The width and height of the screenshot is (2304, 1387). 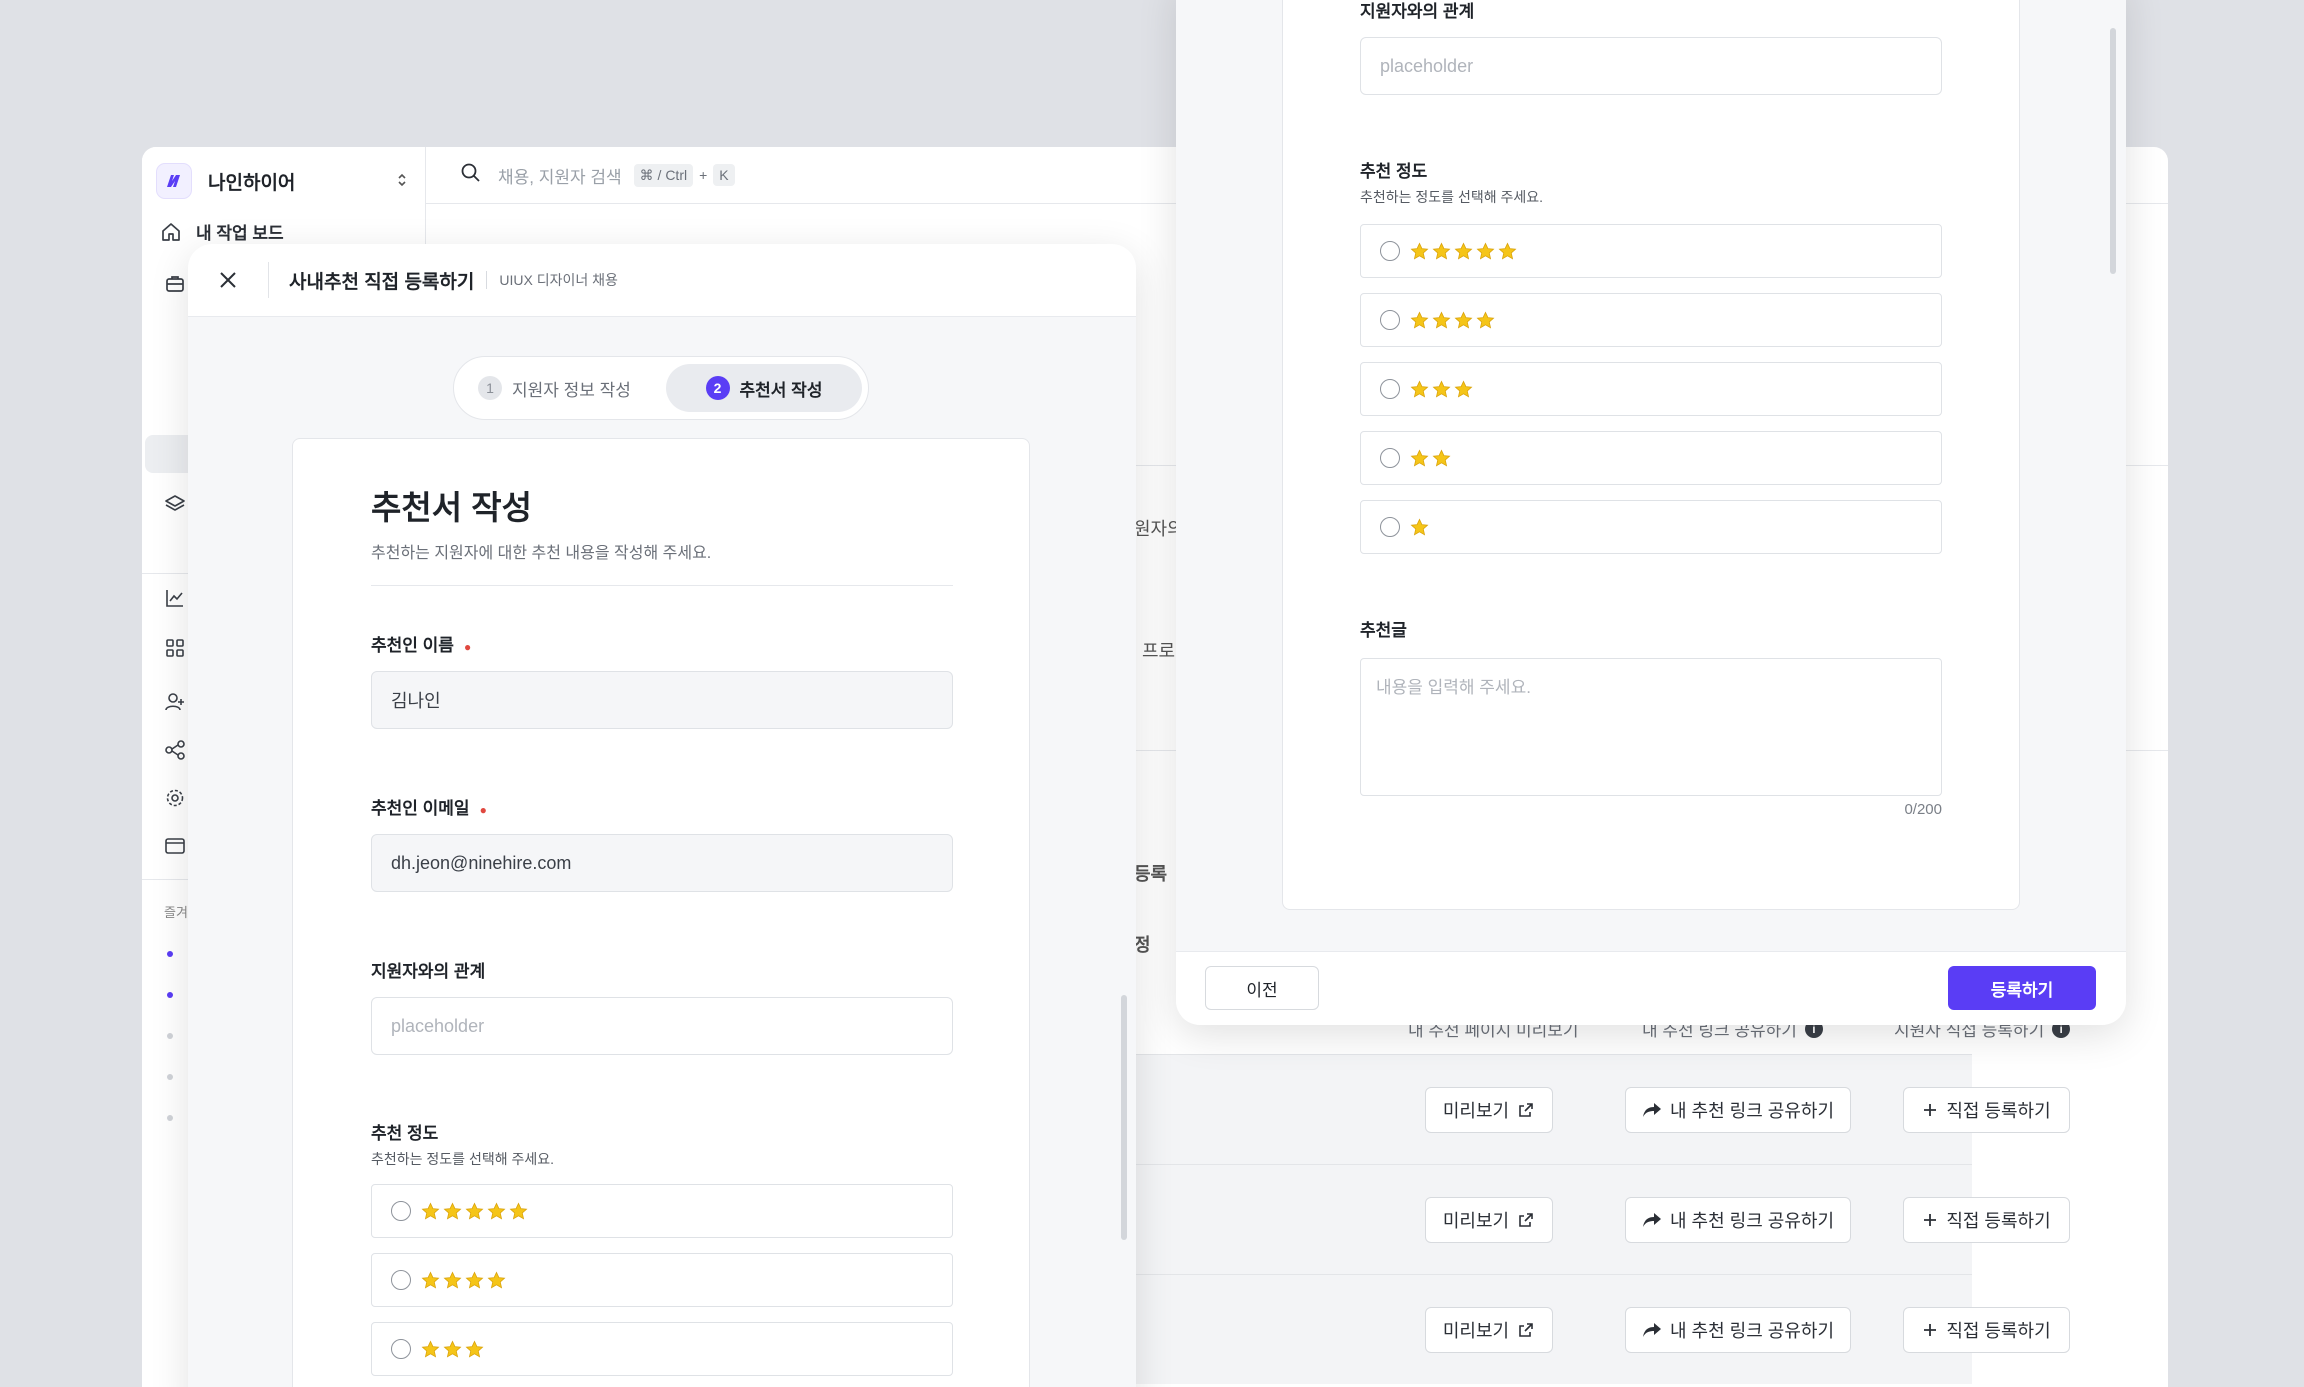 What do you see at coordinates (451, 507) in the screenshot?
I see `form-title: 추천서 작성` at bounding box center [451, 507].